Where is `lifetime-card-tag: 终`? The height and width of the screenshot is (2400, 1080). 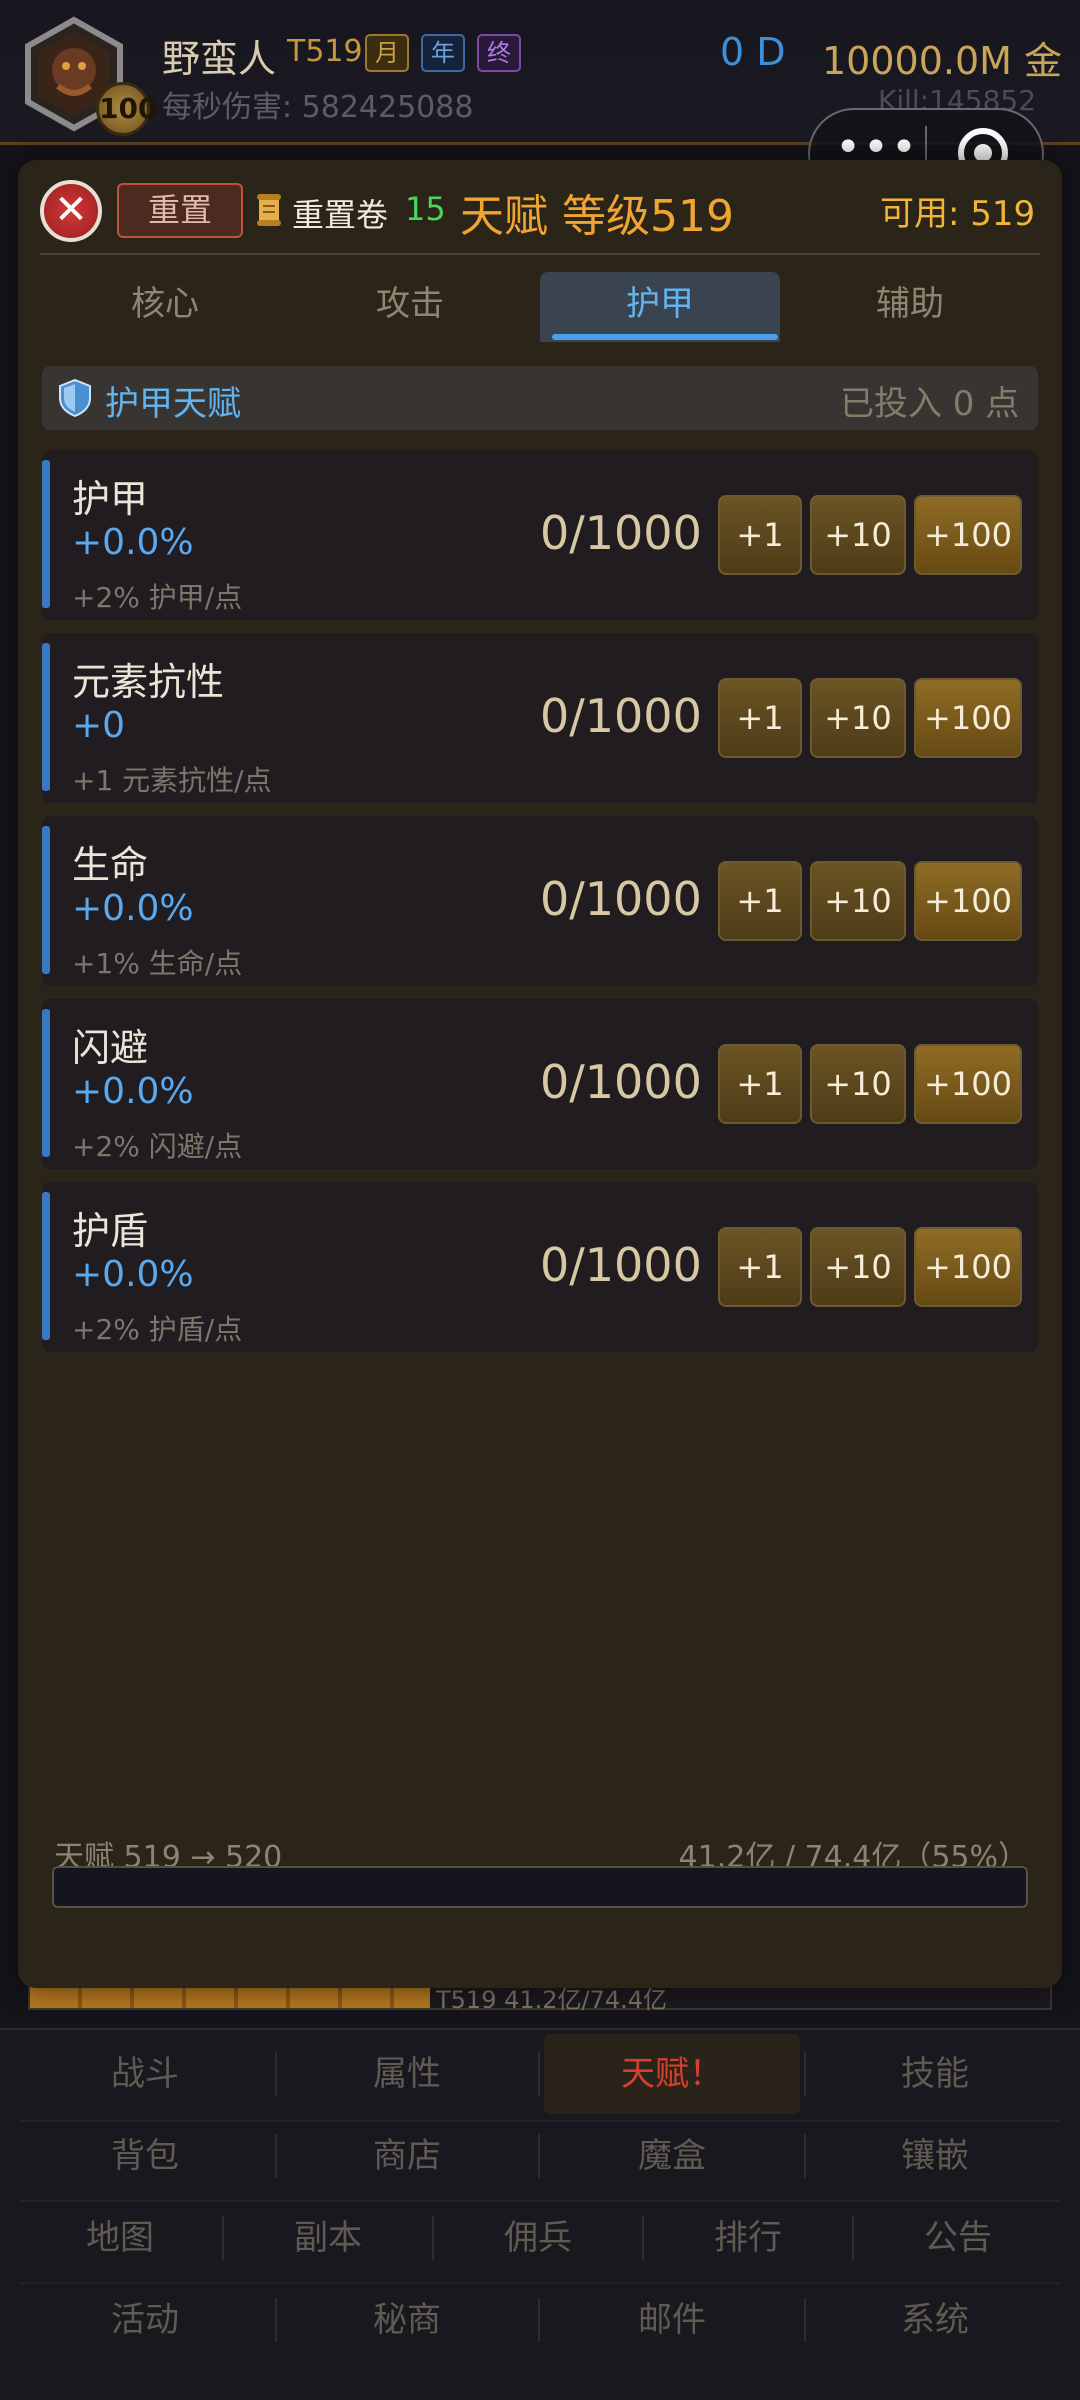
lifetime-card-tag: 终 is located at coordinates (499, 53).